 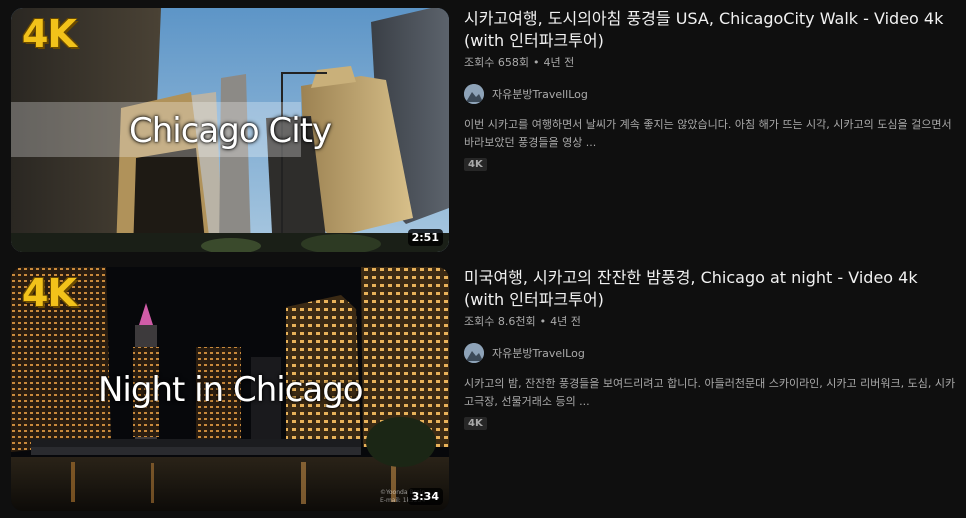 What do you see at coordinates (538, 353) in the screenshot?
I see `channel-name: 자유분방TravelLog` at bounding box center [538, 353].